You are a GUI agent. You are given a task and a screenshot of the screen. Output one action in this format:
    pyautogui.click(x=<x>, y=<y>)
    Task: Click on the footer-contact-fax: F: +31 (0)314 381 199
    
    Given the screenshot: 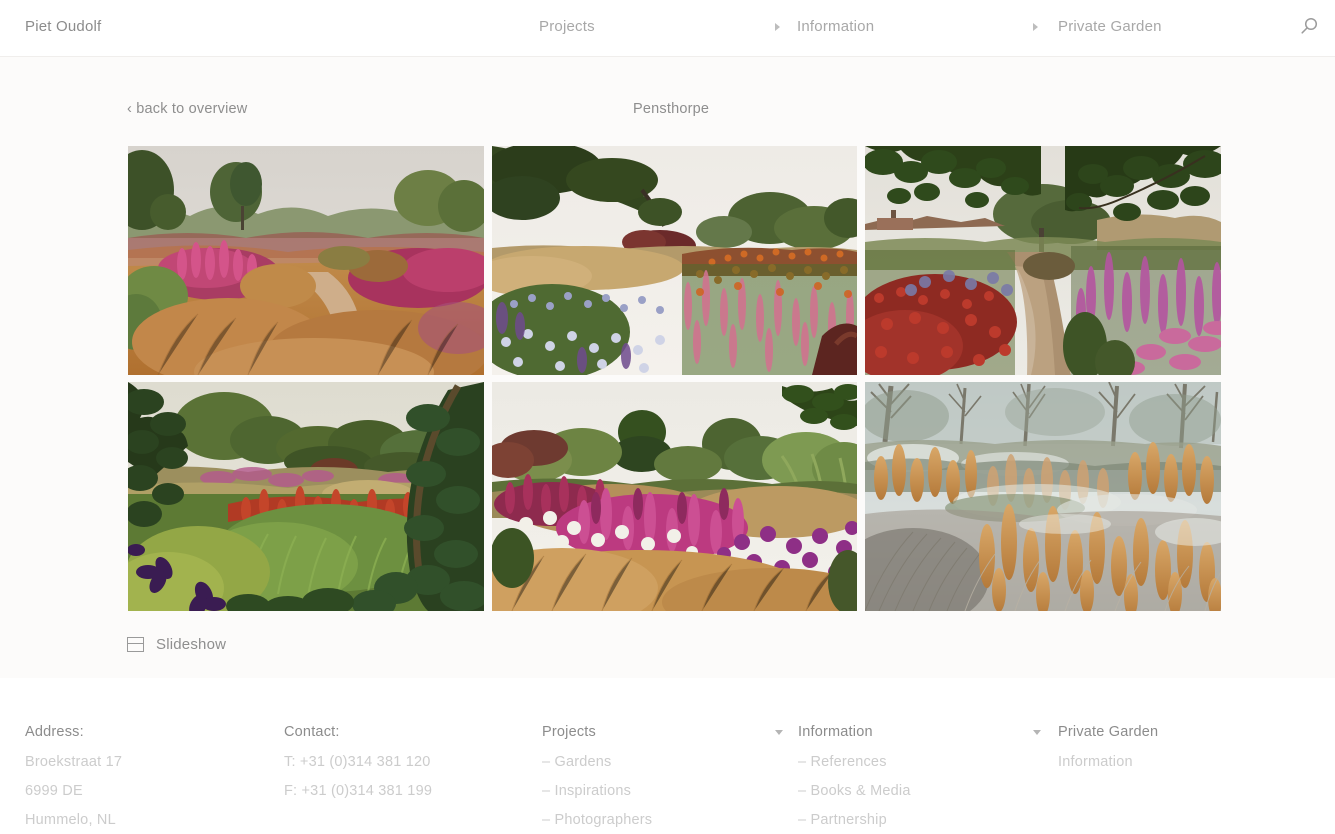 What is the action you would take?
    pyautogui.click(x=358, y=791)
    